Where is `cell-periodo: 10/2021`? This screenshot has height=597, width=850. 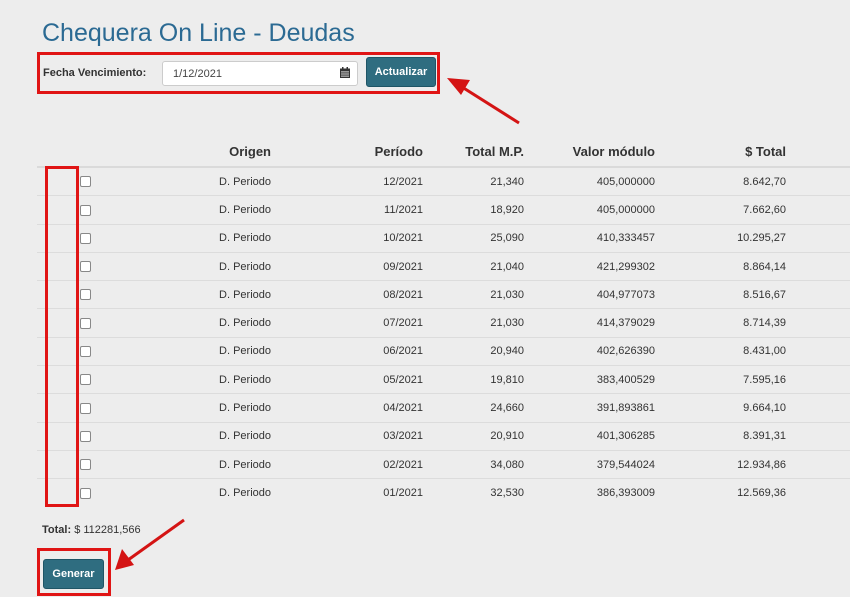
cell-periodo: 10/2021 is located at coordinates (347, 238).